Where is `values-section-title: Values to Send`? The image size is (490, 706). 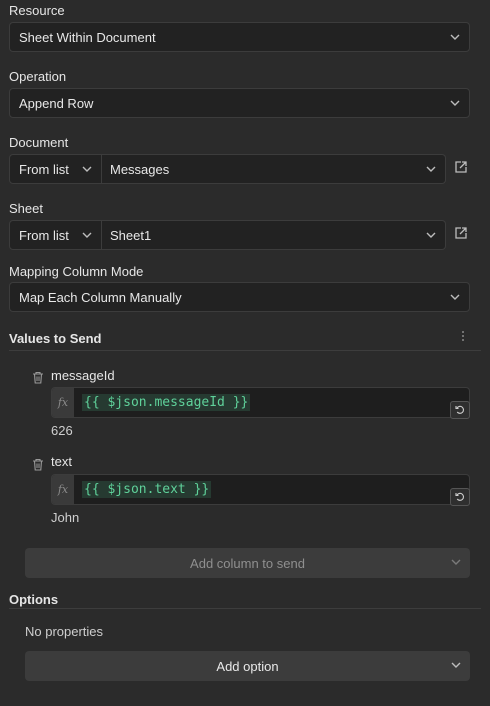 values-section-title: Values to Send is located at coordinates (55, 338).